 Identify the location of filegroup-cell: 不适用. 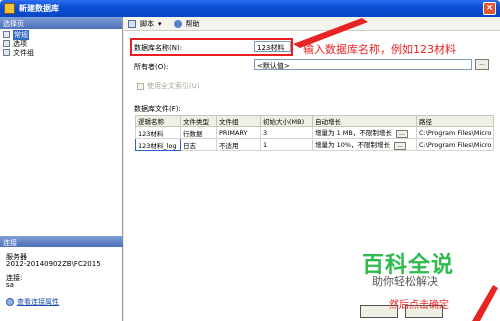
(238, 144).